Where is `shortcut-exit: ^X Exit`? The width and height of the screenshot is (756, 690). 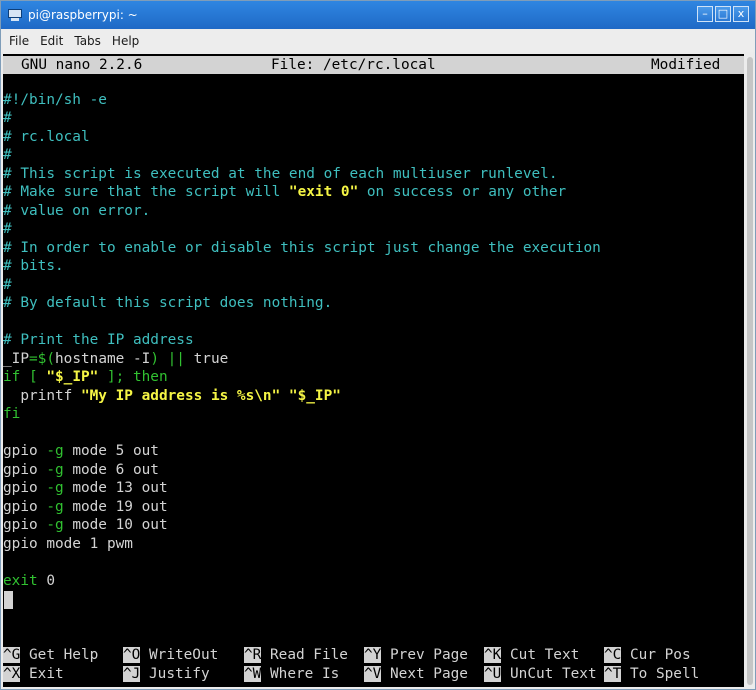 shortcut-exit: ^X Exit is located at coordinates (33, 674).